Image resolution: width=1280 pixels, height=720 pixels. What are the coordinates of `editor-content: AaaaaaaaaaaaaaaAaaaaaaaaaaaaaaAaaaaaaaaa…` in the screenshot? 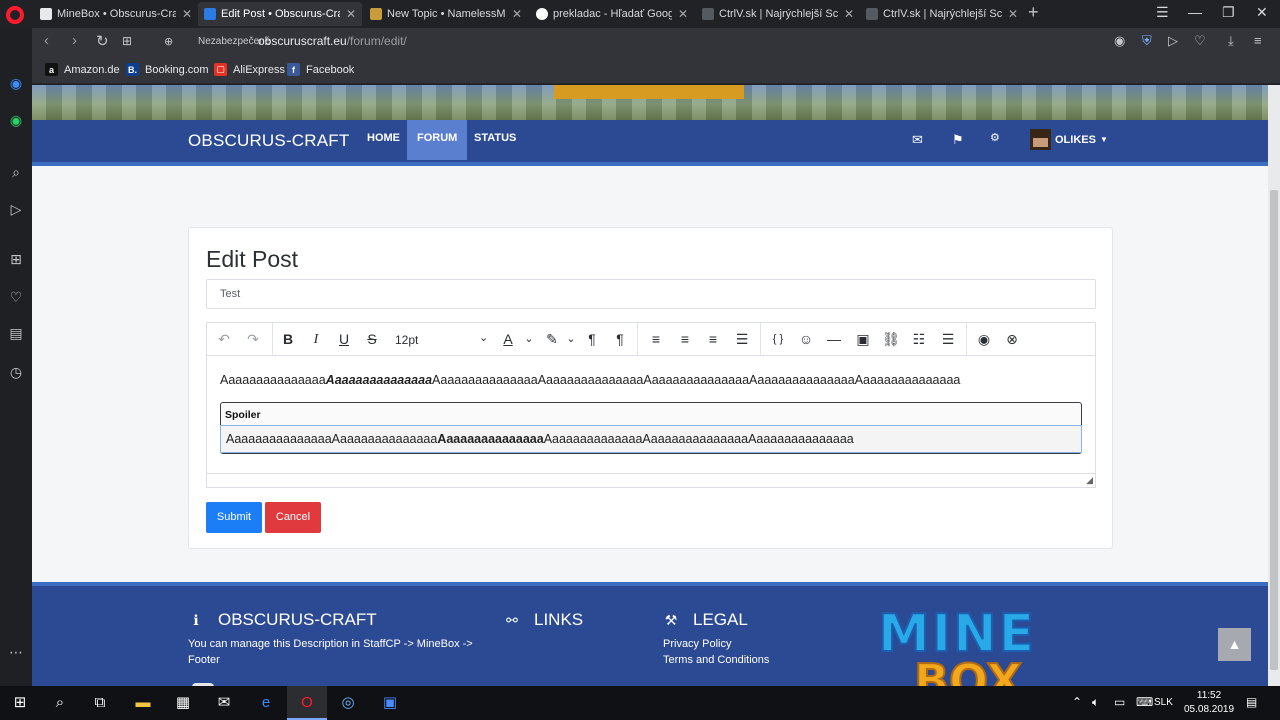 It's located at (651, 415).